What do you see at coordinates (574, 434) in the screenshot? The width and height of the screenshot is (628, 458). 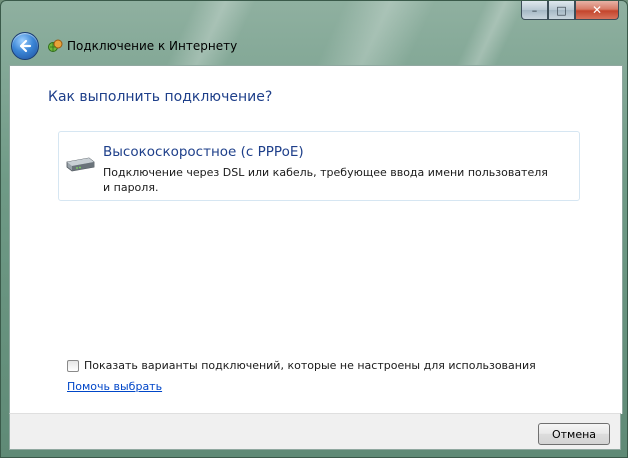 I see `cancel-button: Отмена` at bounding box center [574, 434].